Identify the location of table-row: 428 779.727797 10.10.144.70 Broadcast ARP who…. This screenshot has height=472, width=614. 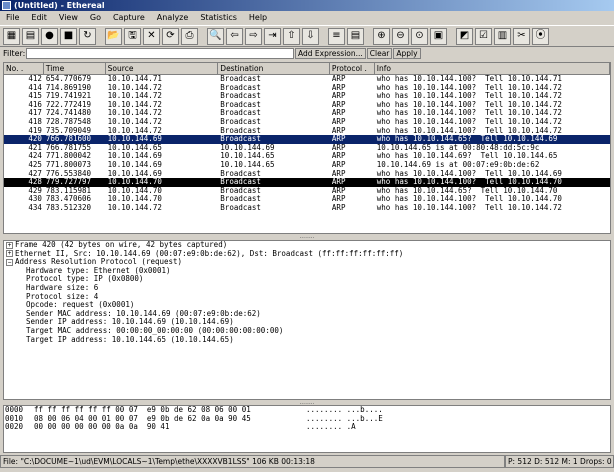
(307, 182).